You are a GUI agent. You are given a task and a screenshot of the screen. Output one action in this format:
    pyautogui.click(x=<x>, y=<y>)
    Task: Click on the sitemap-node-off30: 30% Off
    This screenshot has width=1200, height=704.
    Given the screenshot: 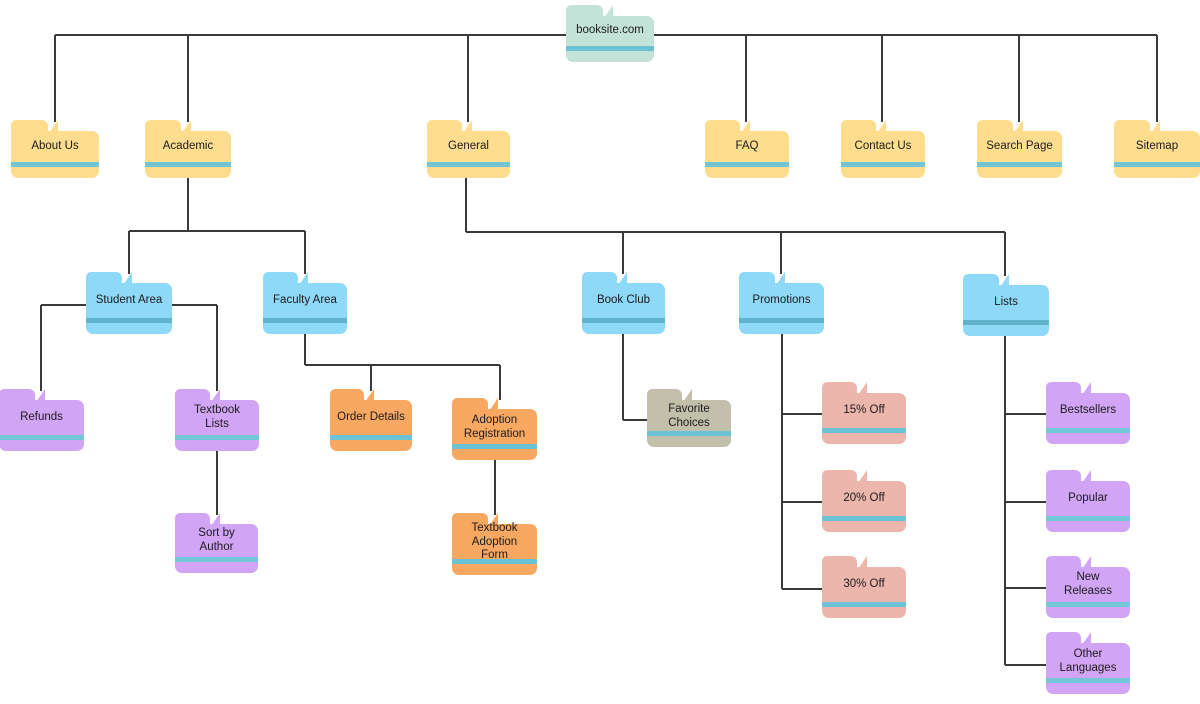 What is the action you would take?
    pyautogui.click(x=864, y=587)
    